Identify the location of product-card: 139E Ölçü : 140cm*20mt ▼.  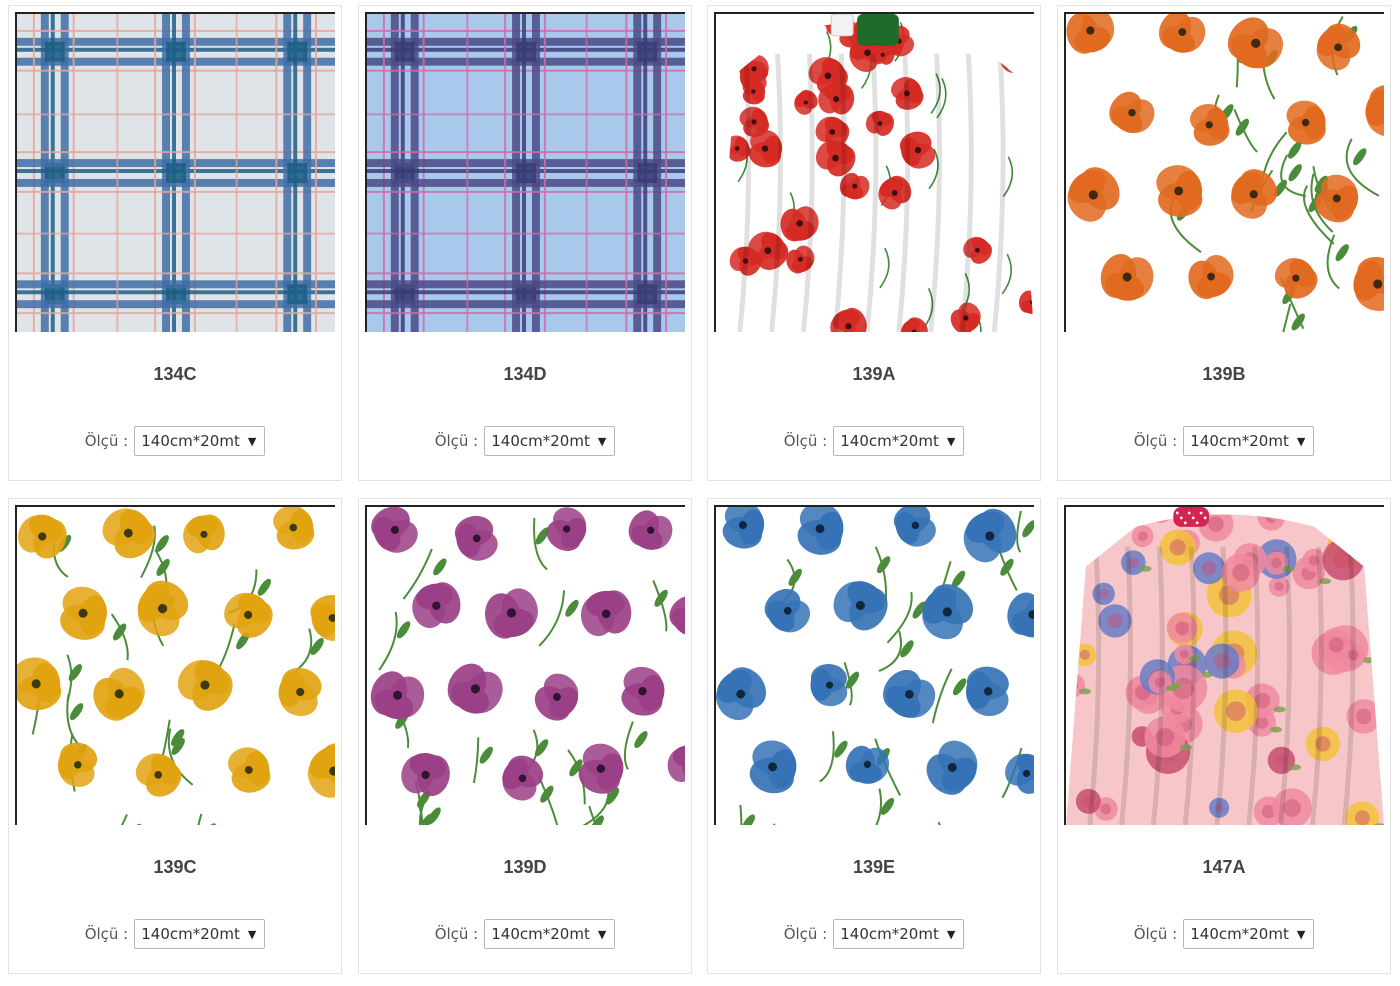
(874, 736).